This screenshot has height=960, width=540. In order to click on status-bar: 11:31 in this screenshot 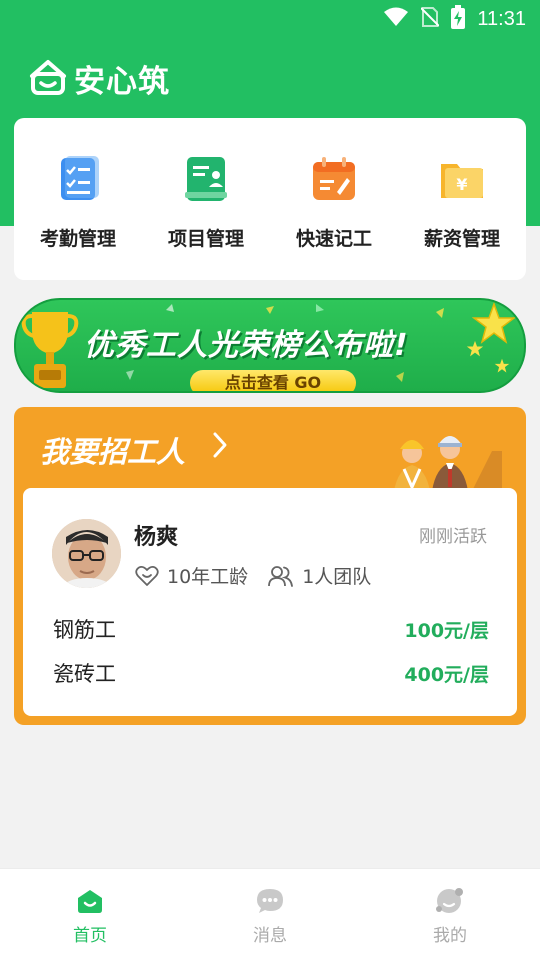, I will do `click(454, 19)`.